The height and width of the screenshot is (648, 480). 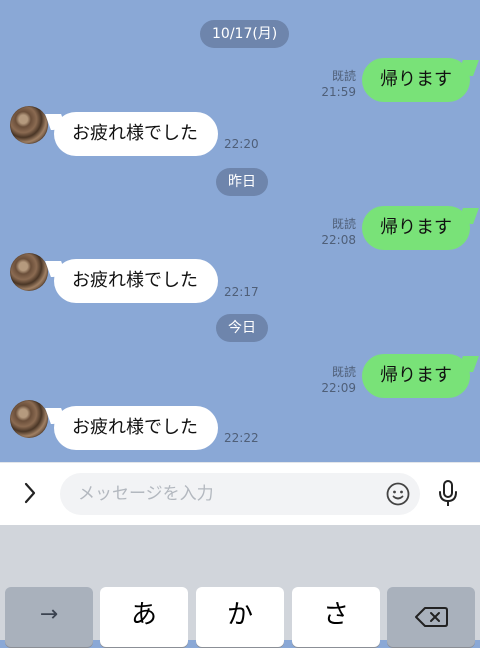 I want to click on backspace-key, so click(x=431, y=617).